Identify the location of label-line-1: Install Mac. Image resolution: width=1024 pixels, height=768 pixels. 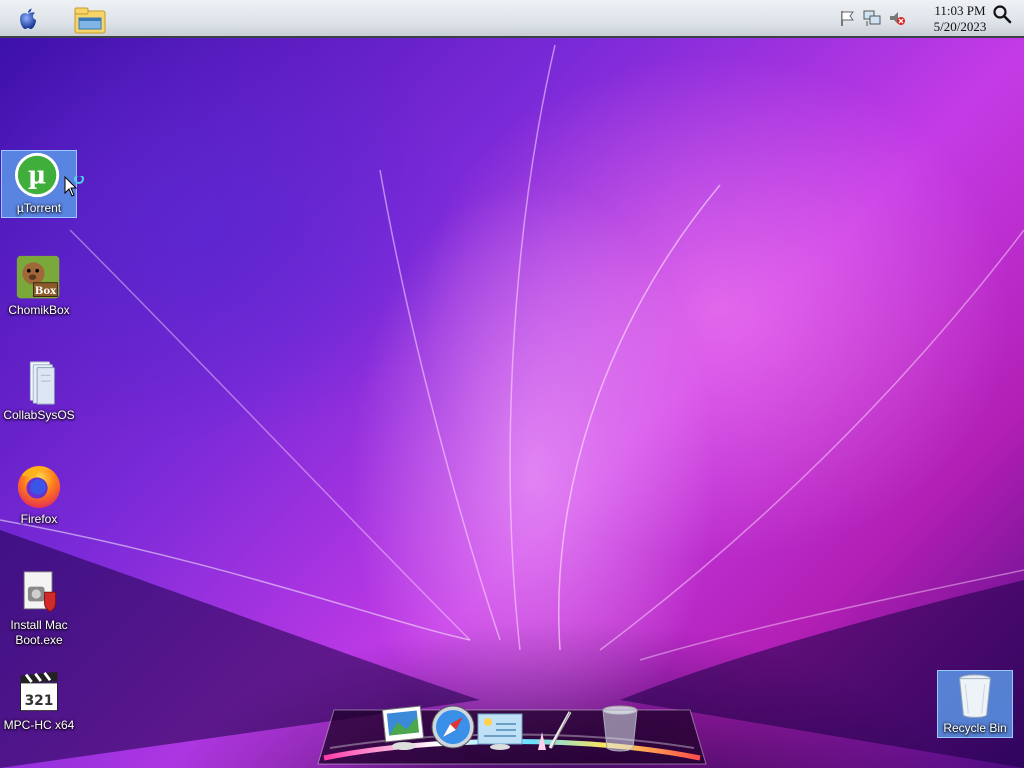
(39, 625).